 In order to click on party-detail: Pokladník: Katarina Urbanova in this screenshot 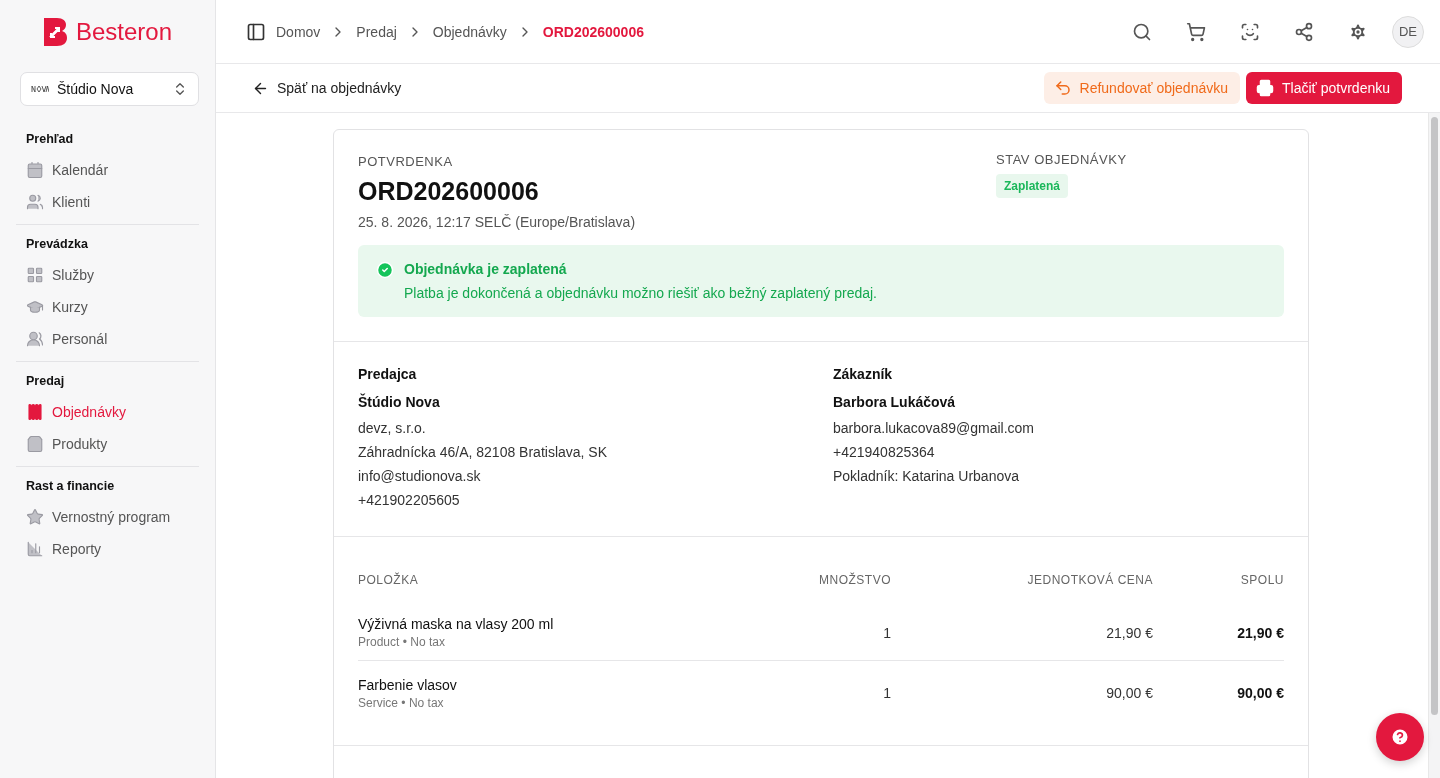, I will do `click(926, 476)`.